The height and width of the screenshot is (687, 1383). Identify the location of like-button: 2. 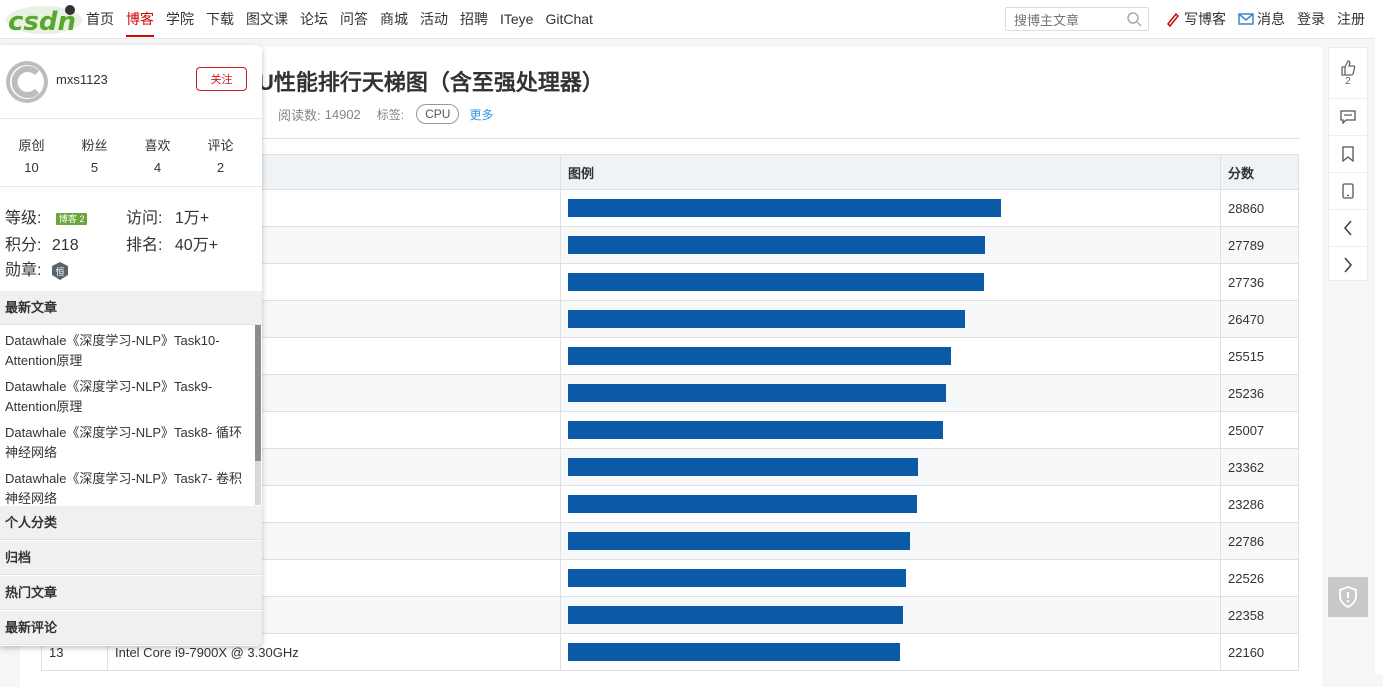
(1348, 73).